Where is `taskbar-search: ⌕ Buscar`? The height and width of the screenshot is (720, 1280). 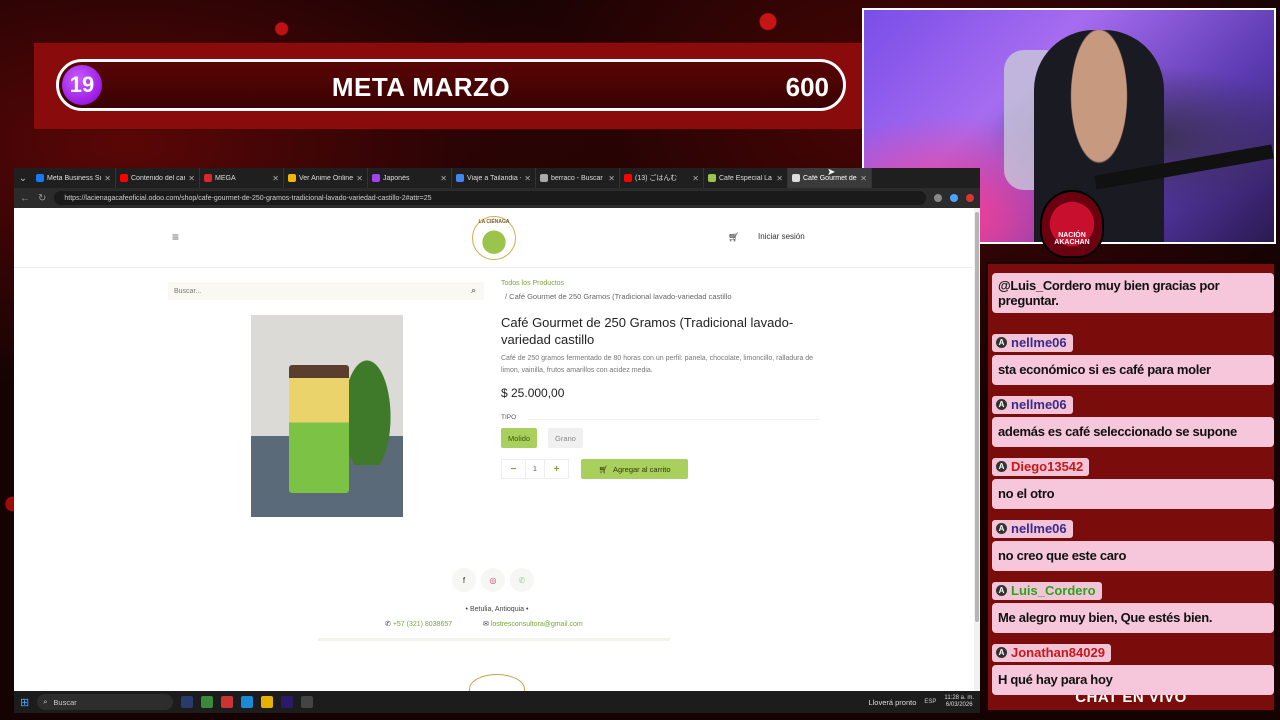
taskbar-search: ⌕ Buscar is located at coordinates (105, 702).